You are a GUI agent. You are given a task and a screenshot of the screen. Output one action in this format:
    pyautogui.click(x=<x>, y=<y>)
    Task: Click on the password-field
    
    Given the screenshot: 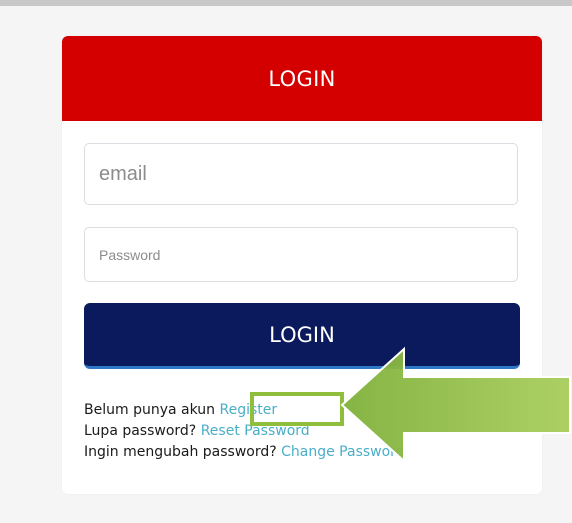 What is the action you would take?
    pyautogui.click(x=301, y=254)
    